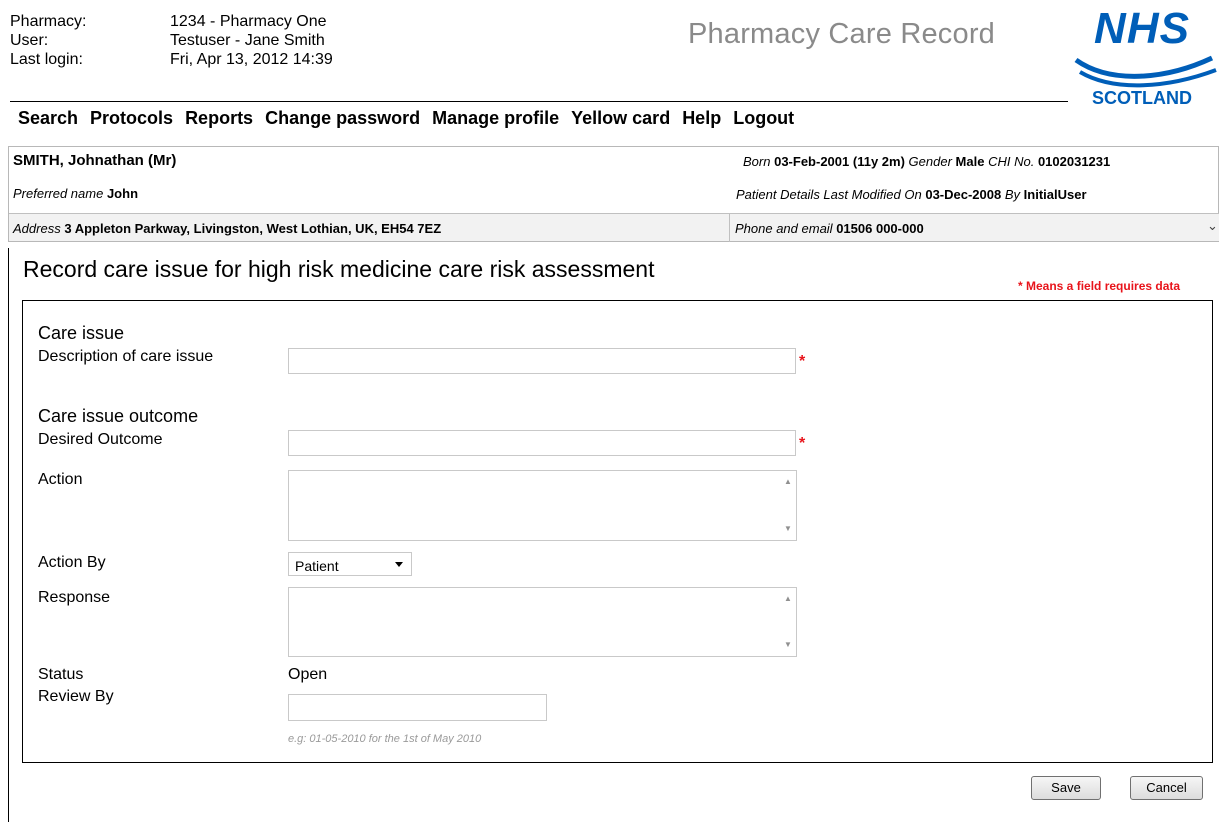 This screenshot has width=1219, height=822. I want to click on wave-icon, so click(1145, 71).